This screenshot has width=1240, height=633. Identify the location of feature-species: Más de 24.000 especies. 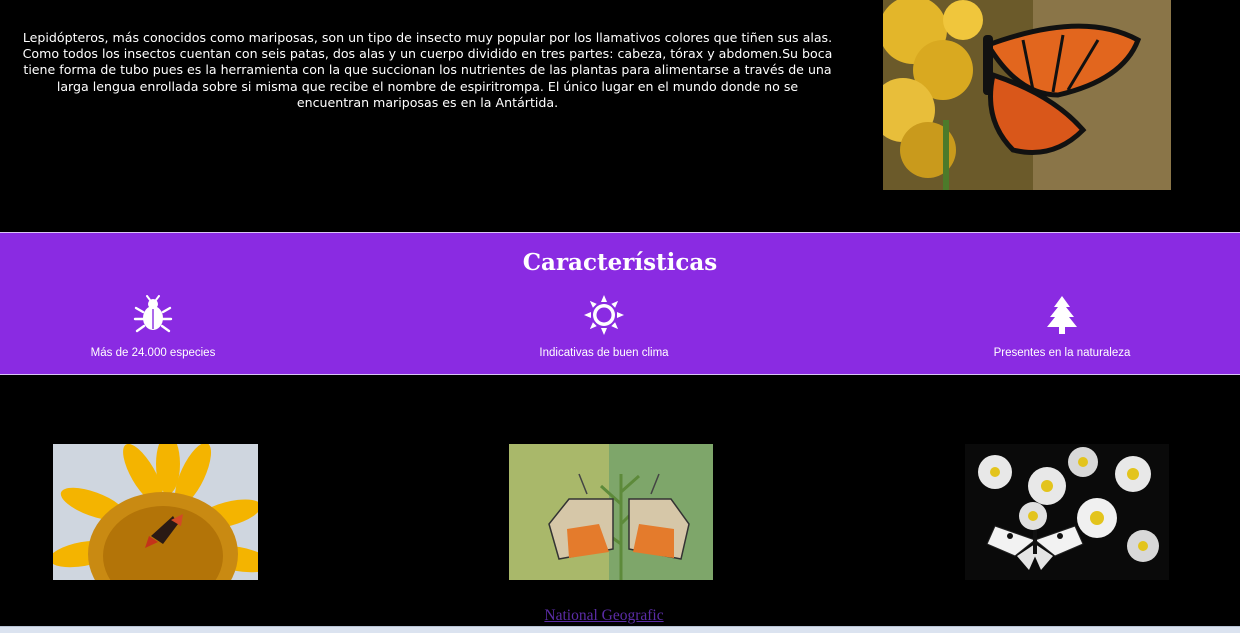
(153, 327).